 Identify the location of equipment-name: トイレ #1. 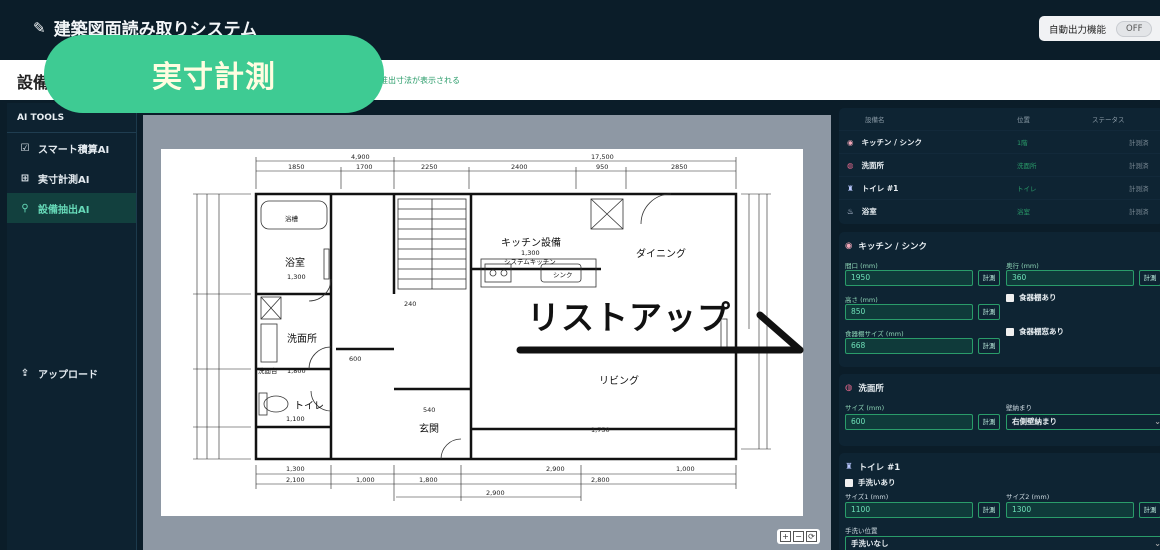
(880, 188).